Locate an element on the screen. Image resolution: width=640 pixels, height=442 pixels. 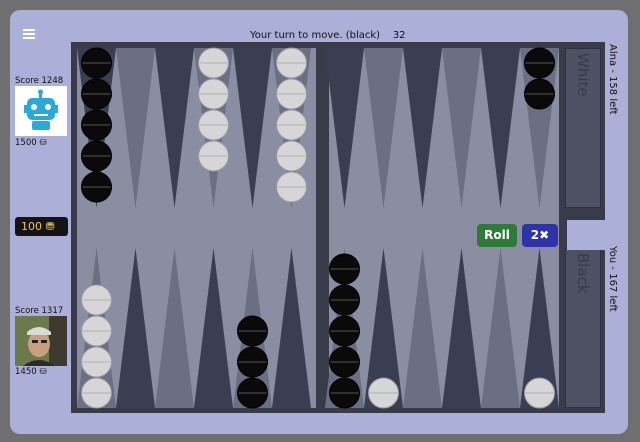
opponent-coins: 1500 ⛁ is located at coordinates (31, 143).